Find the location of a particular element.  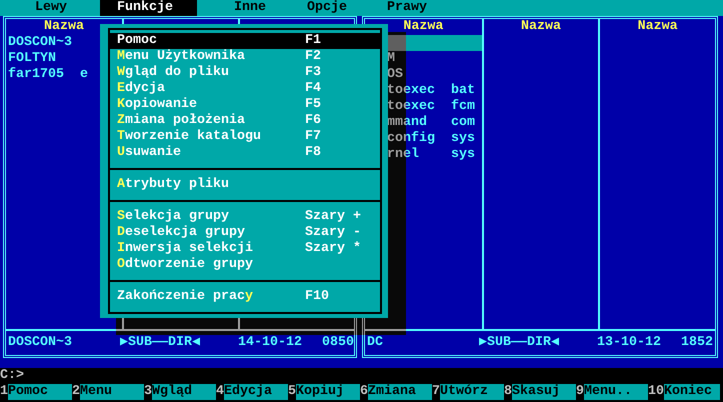

info-date: 13-10-12 is located at coordinates (629, 343).